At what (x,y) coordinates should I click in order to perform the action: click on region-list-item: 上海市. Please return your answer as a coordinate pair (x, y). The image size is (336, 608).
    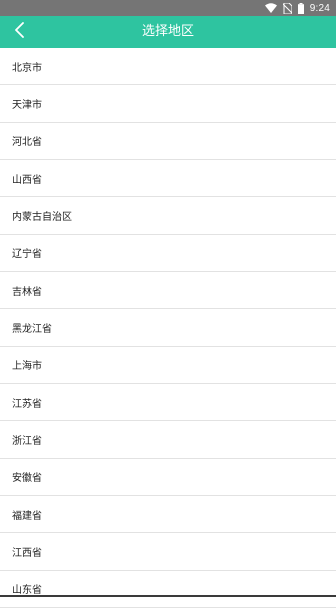
    Looking at the image, I should click on (168, 365).